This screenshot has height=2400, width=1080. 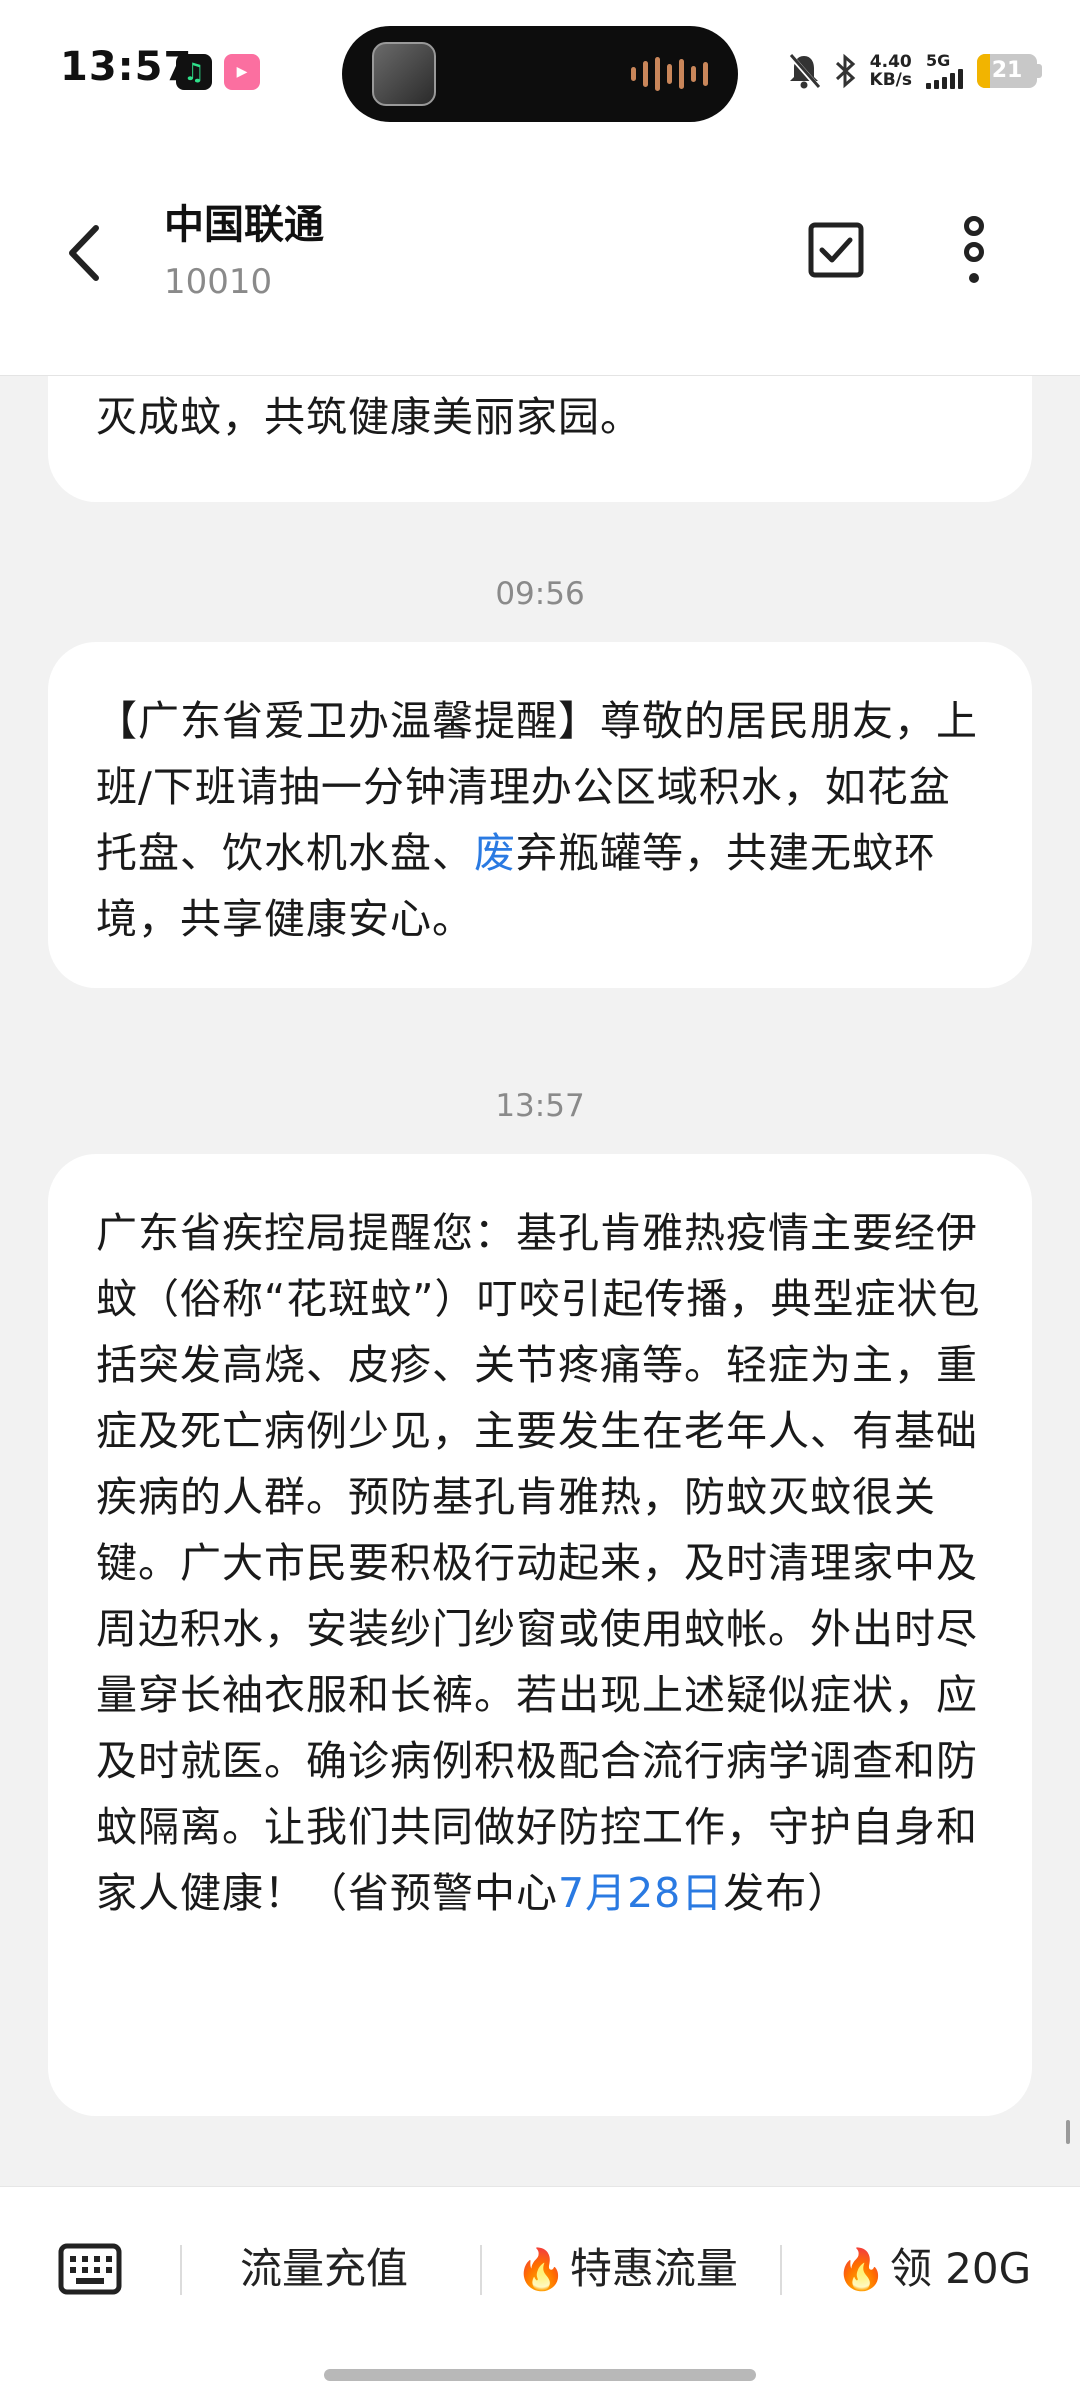 I want to click on contact-number: 10010, so click(x=218, y=282).